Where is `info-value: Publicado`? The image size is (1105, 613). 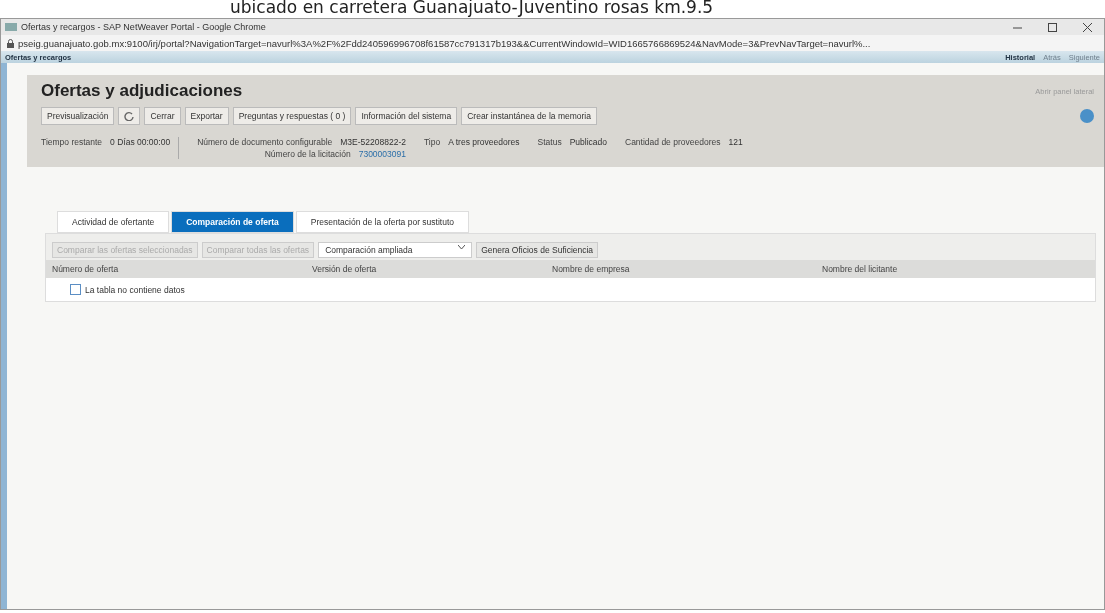 info-value: Publicado is located at coordinates (588, 142).